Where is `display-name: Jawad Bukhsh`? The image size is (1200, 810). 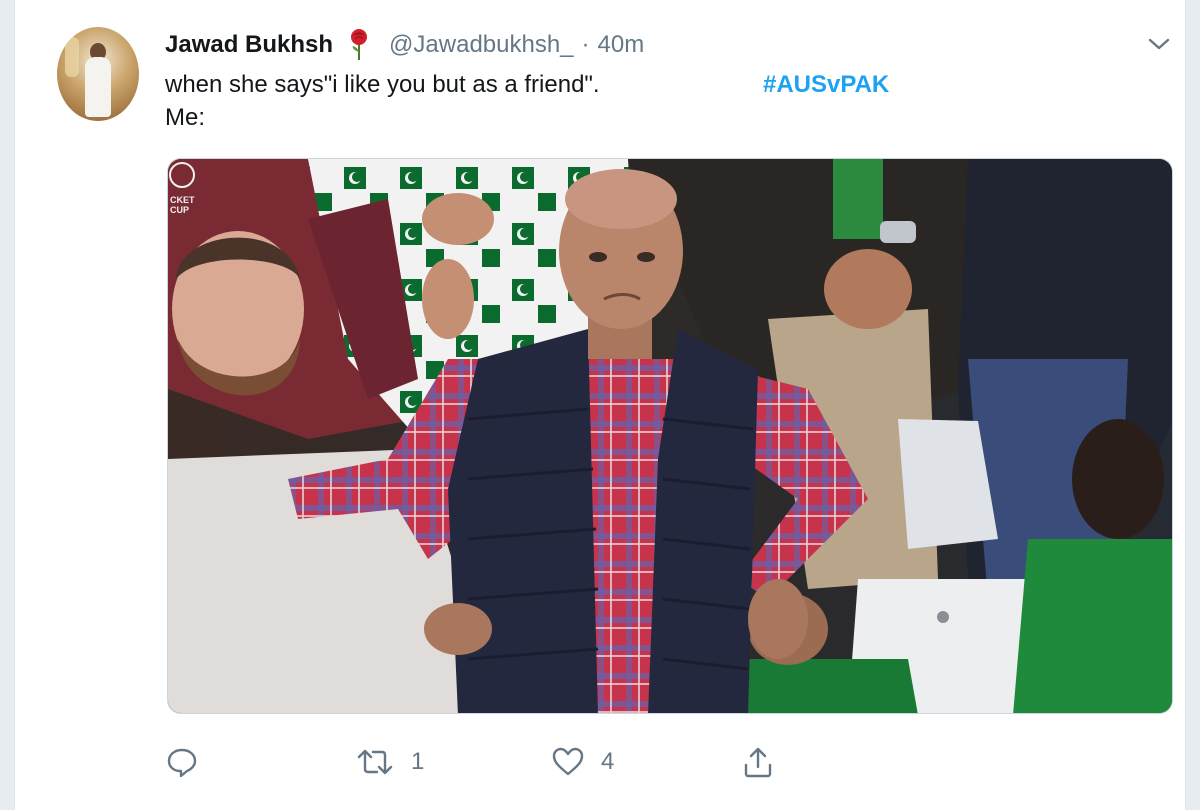 display-name: Jawad Bukhsh is located at coordinates (249, 45).